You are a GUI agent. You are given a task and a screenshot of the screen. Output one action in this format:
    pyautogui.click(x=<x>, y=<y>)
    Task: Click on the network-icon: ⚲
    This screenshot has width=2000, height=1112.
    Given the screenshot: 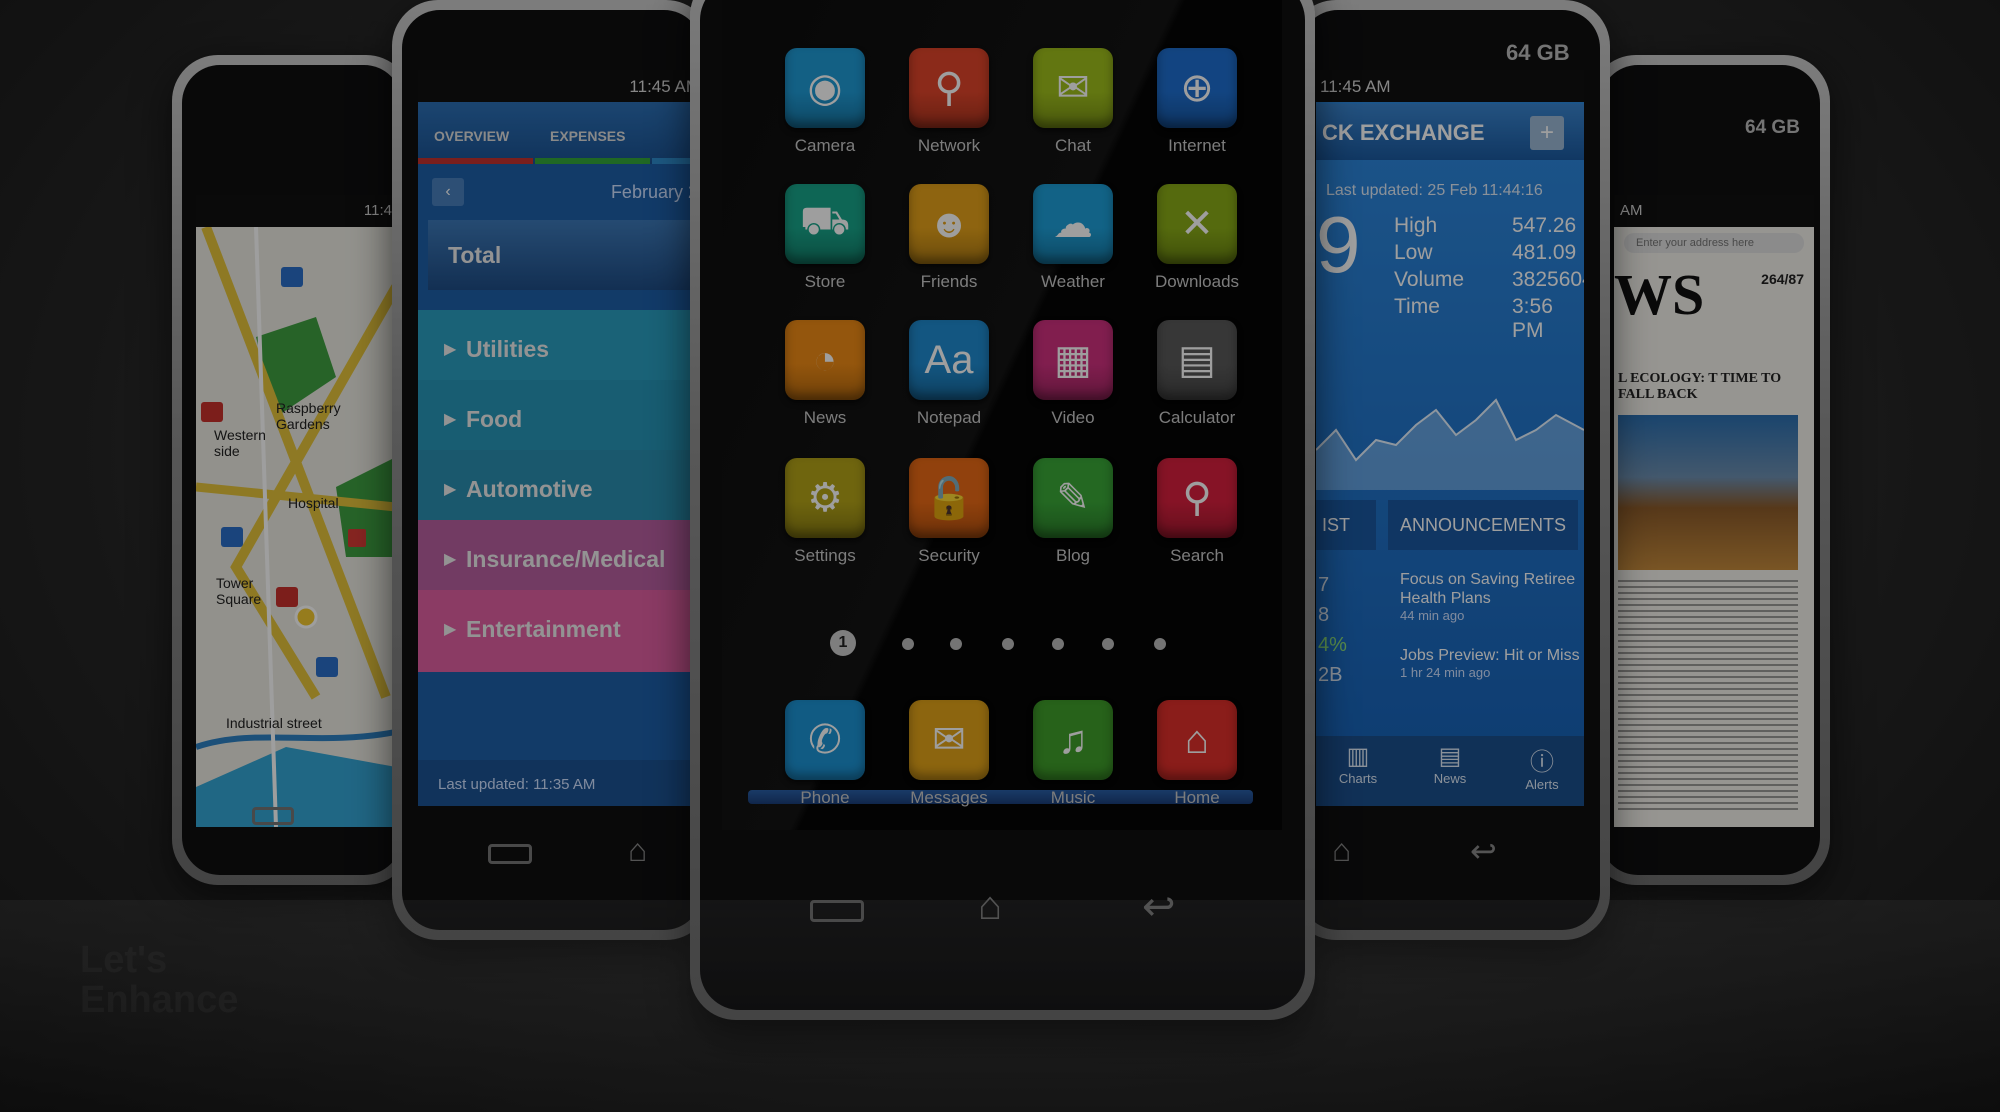 What is the action you would take?
    pyautogui.click(x=949, y=88)
    